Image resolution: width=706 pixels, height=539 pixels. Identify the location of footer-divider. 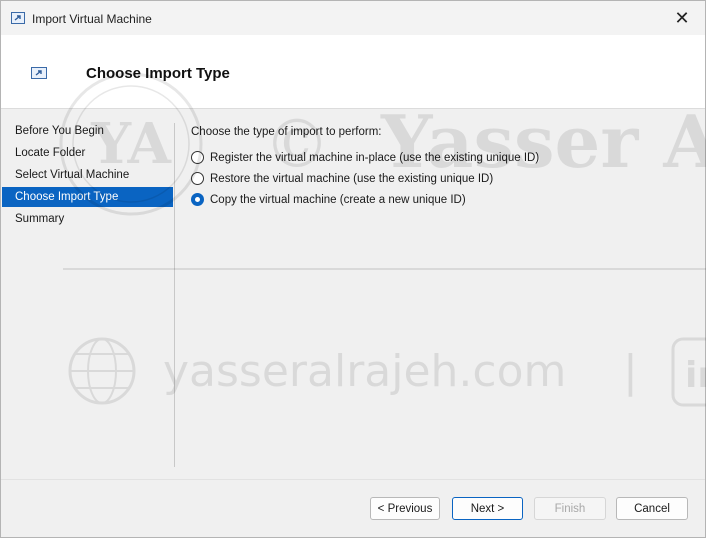
(353, 479).